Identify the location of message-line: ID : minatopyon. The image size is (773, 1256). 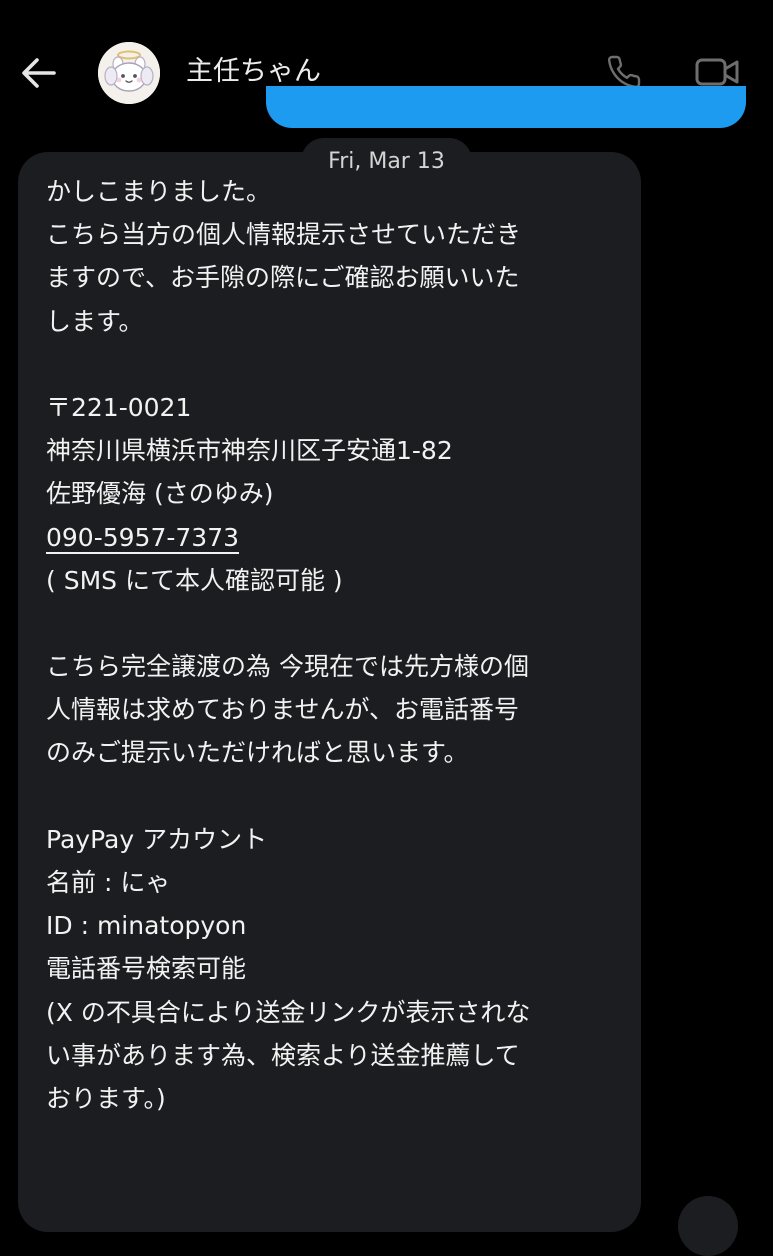
(146, 926).